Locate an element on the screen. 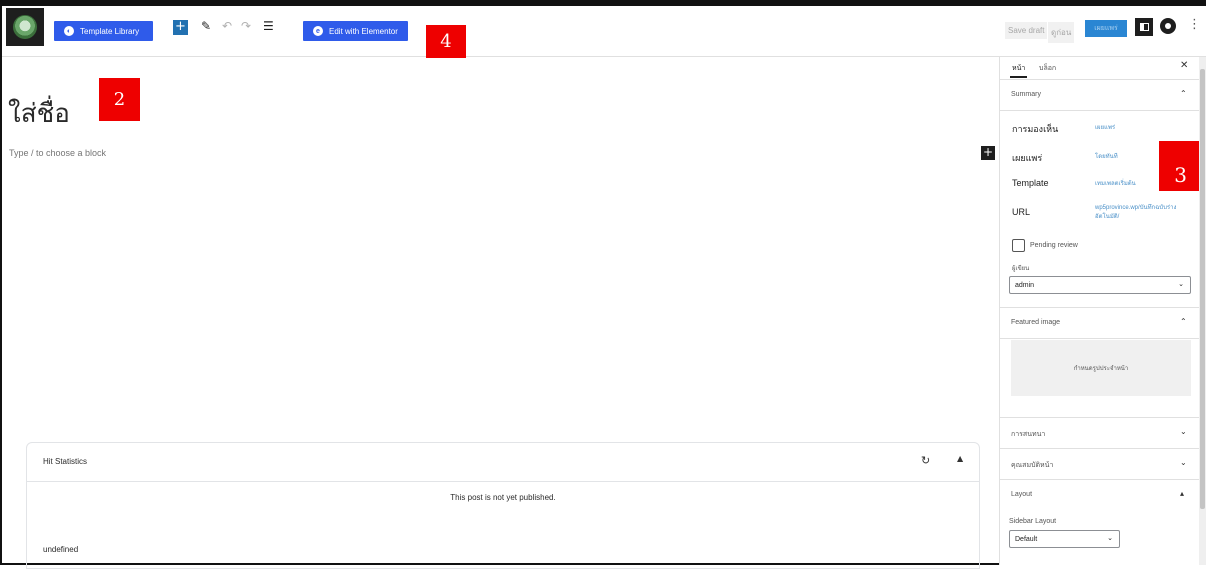  block-placeholder: Type / to choose a block is located at coordinates (57, 153).